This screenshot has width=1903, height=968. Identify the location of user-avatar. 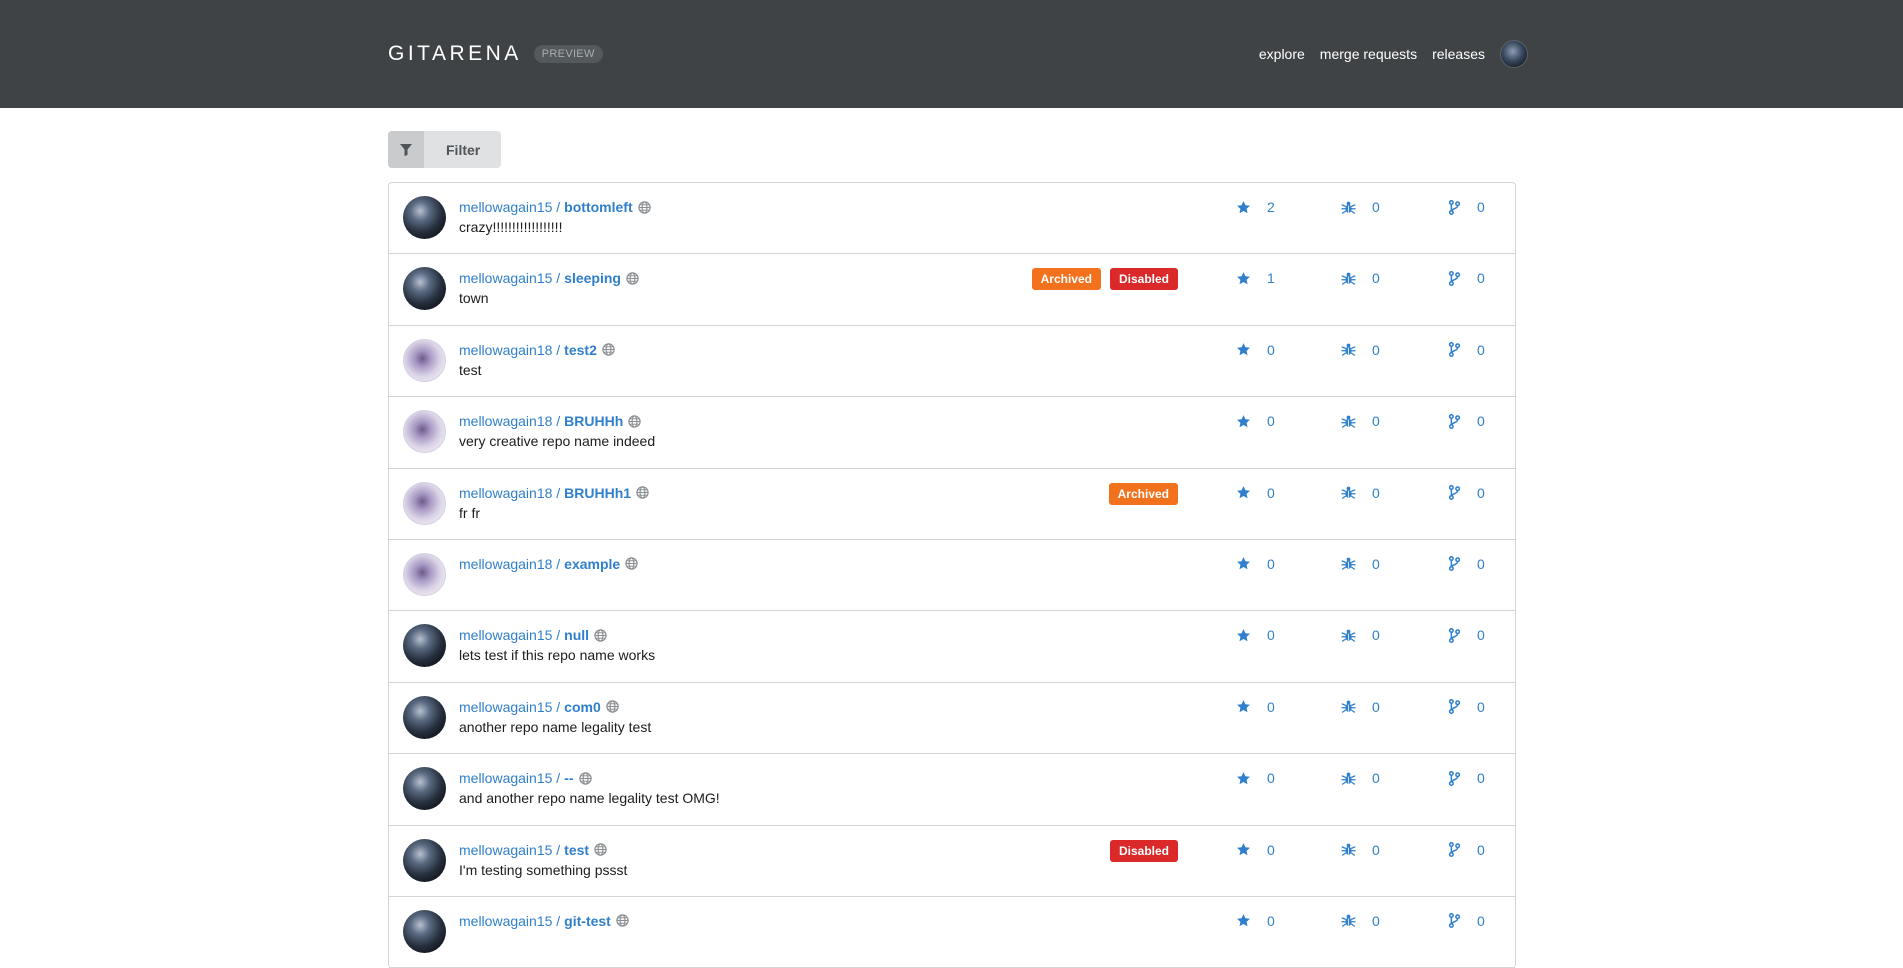
(1514, 54).